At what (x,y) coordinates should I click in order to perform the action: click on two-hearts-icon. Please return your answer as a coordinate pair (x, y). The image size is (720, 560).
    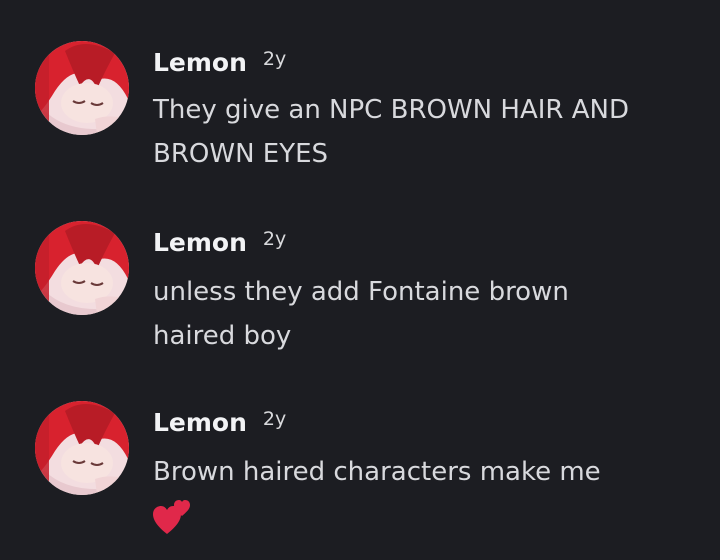
    Looking at the image, I should click on (171, 517).